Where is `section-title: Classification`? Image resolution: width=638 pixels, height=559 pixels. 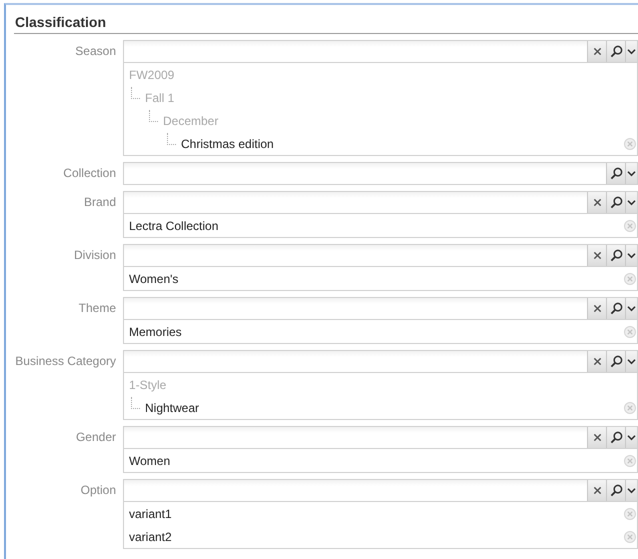
section-title: Classification is located at coordinates (61, 22).